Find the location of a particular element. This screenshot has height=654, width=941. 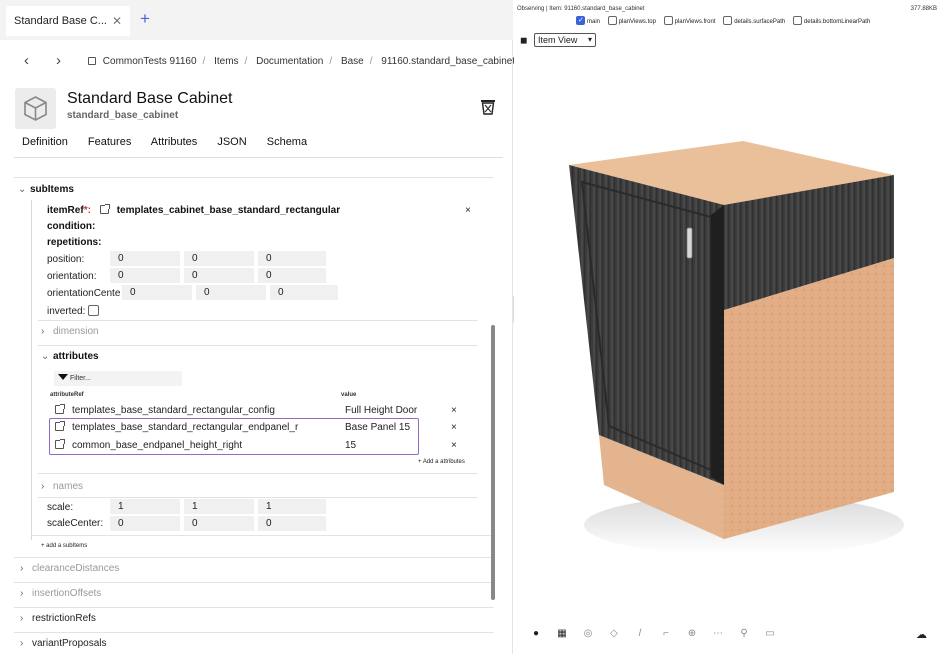

tab-features: Features is located at coordinates (109, 142).